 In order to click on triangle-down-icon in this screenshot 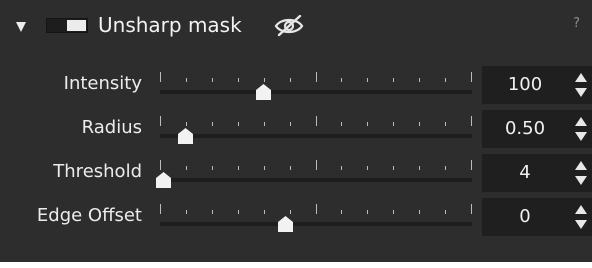, I will do `click(21, 27)`.